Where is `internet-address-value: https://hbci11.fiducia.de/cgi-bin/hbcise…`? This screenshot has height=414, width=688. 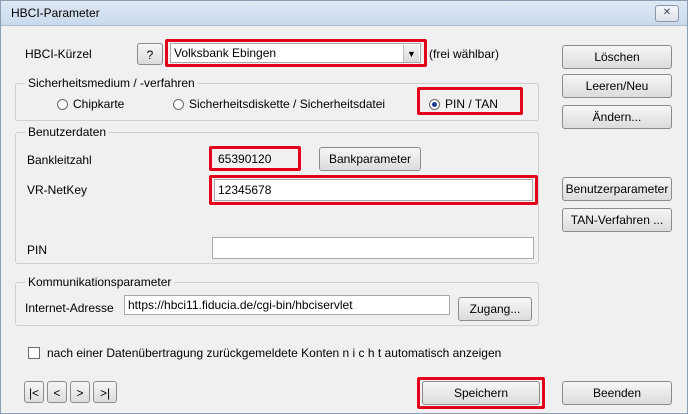
internet-address-value: https://hbci11.fiducia.de/cgi-bin/hbcise… is located at coordinates (240, 305).